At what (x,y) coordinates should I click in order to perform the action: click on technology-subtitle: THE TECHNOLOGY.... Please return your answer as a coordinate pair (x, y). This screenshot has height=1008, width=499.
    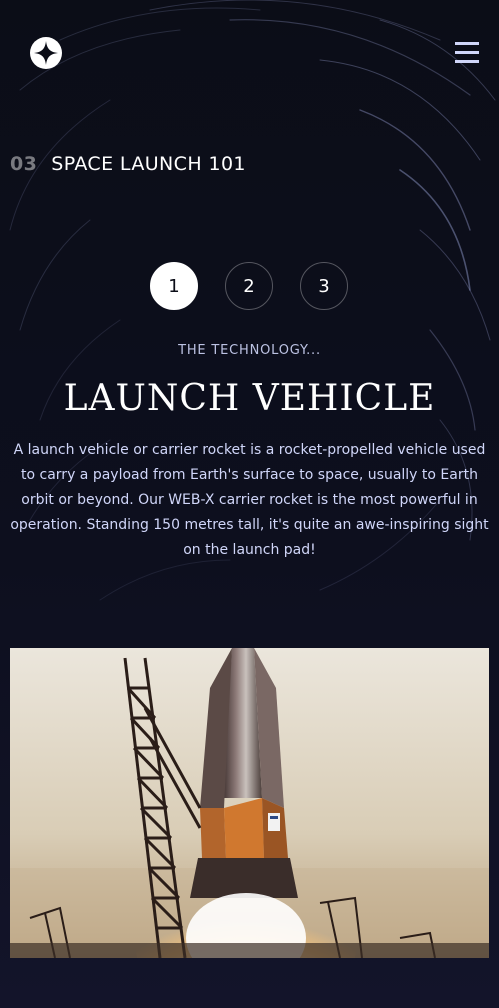
    Looking at the image, I should click on (249, 350).